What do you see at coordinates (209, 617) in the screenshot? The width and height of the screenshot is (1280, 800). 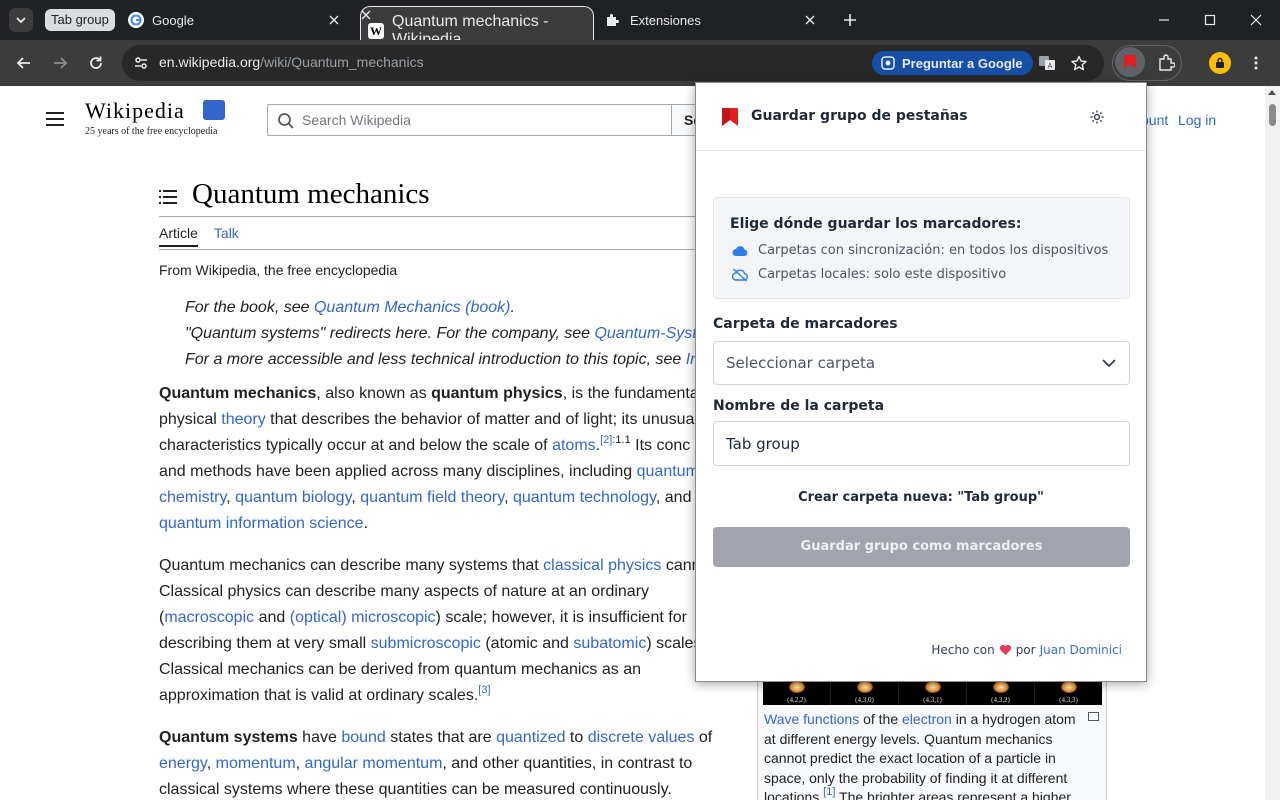 I see `article-link: macroscopic` at bounding box center [209, 617].